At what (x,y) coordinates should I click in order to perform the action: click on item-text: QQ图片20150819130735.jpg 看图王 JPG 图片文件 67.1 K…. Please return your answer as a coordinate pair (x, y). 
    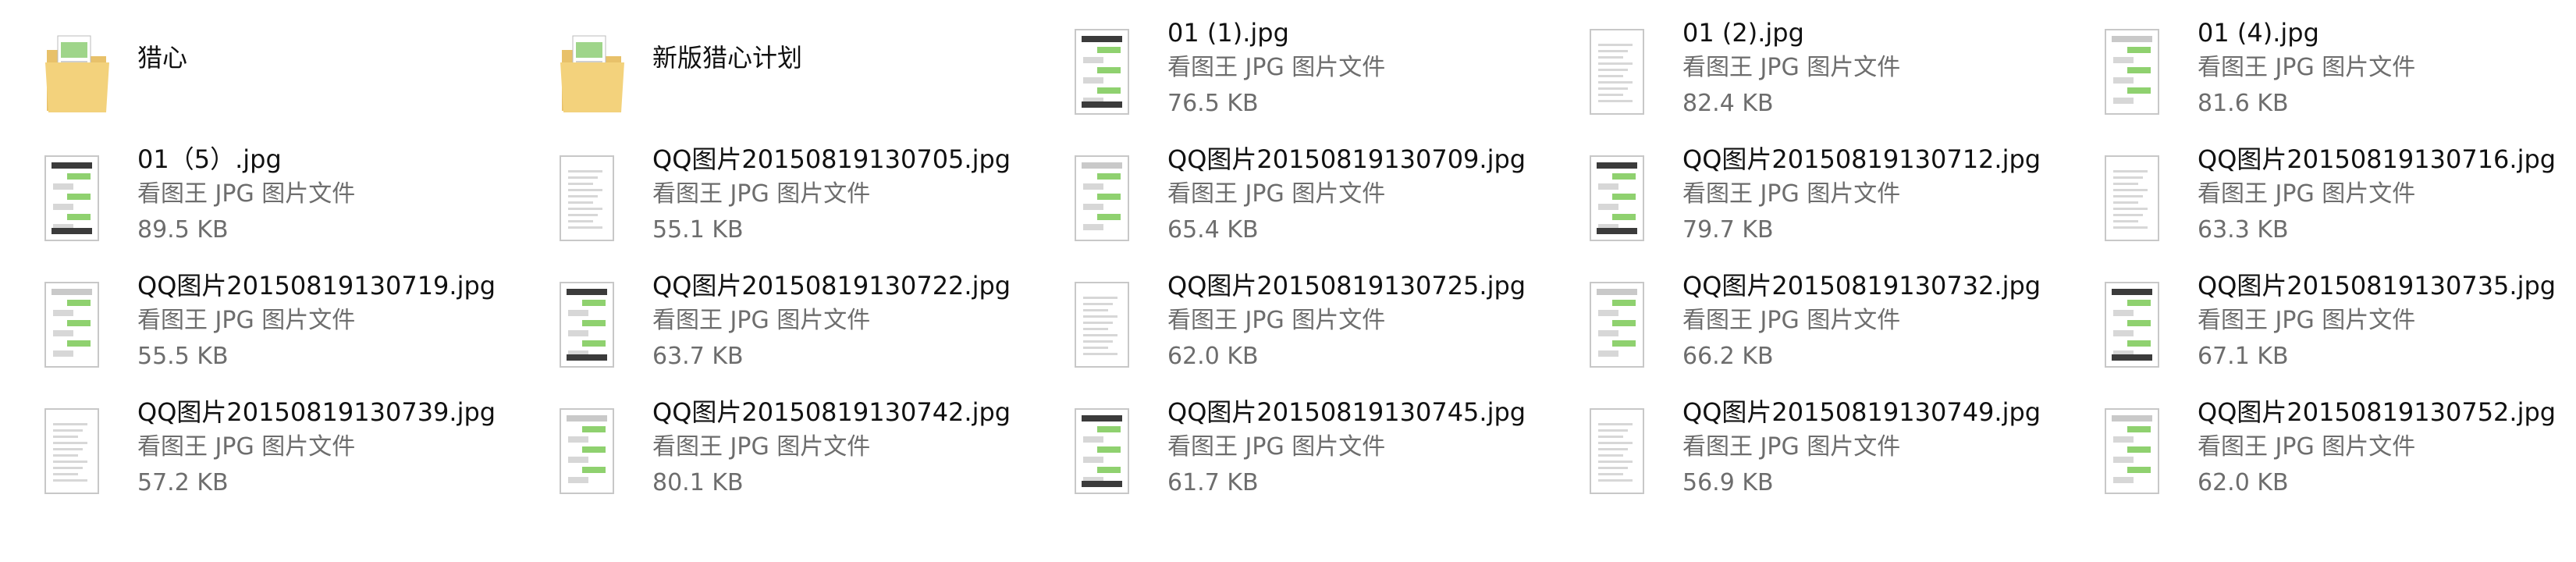
    Looking at the image, I should click on (2377, 322).